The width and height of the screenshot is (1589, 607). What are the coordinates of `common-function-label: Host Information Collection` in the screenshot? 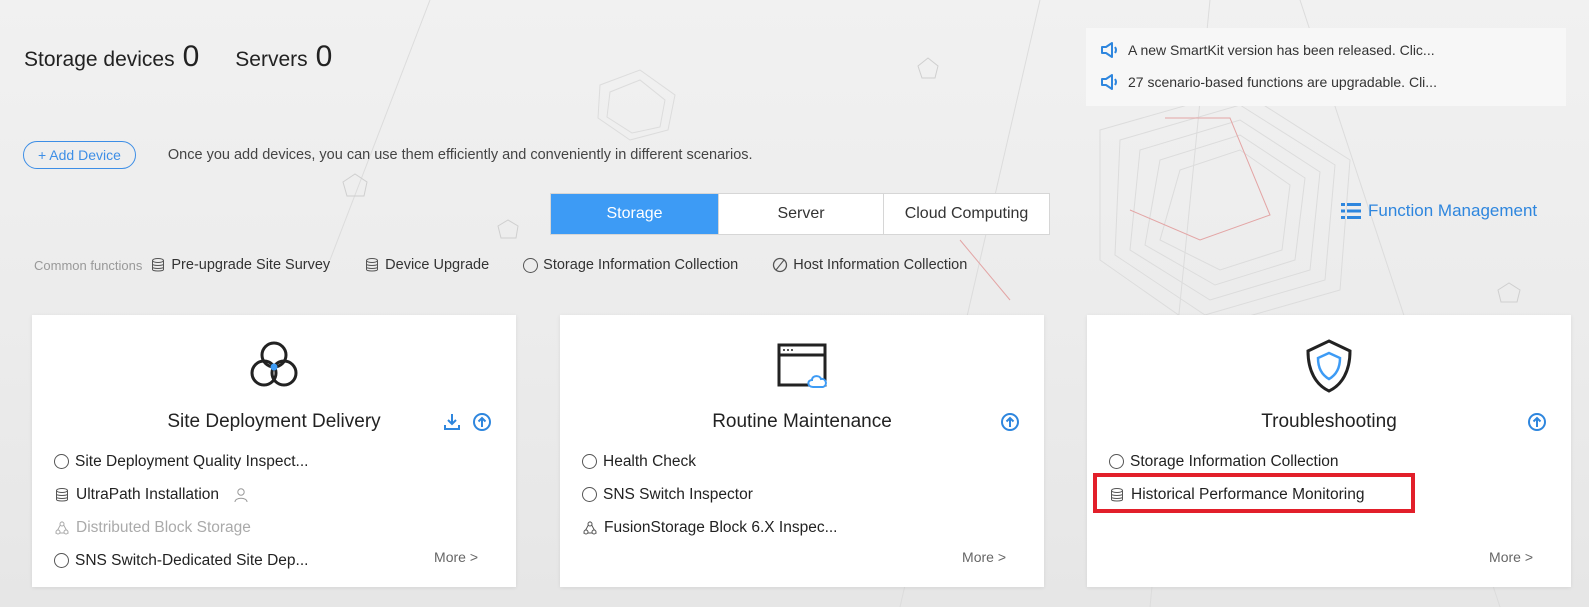 It's located at (880, 265).